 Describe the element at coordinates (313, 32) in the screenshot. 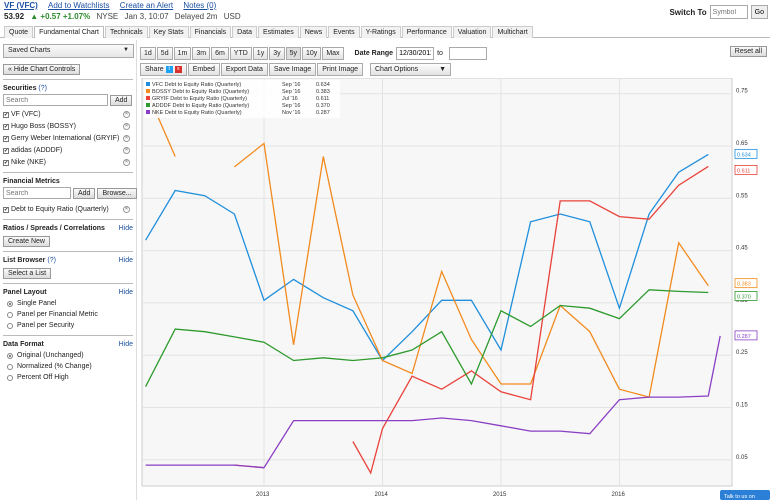

I see `tab-news: News` at that location.